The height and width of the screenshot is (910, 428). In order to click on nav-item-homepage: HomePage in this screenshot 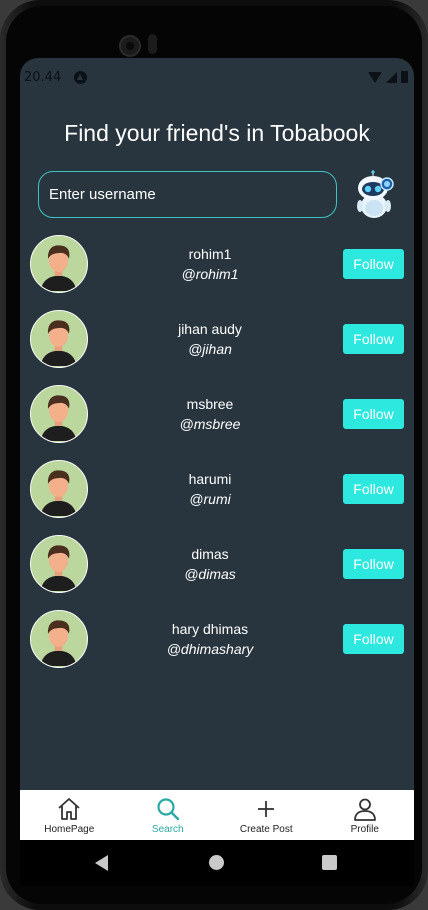, I will do `click(69, 815)`.